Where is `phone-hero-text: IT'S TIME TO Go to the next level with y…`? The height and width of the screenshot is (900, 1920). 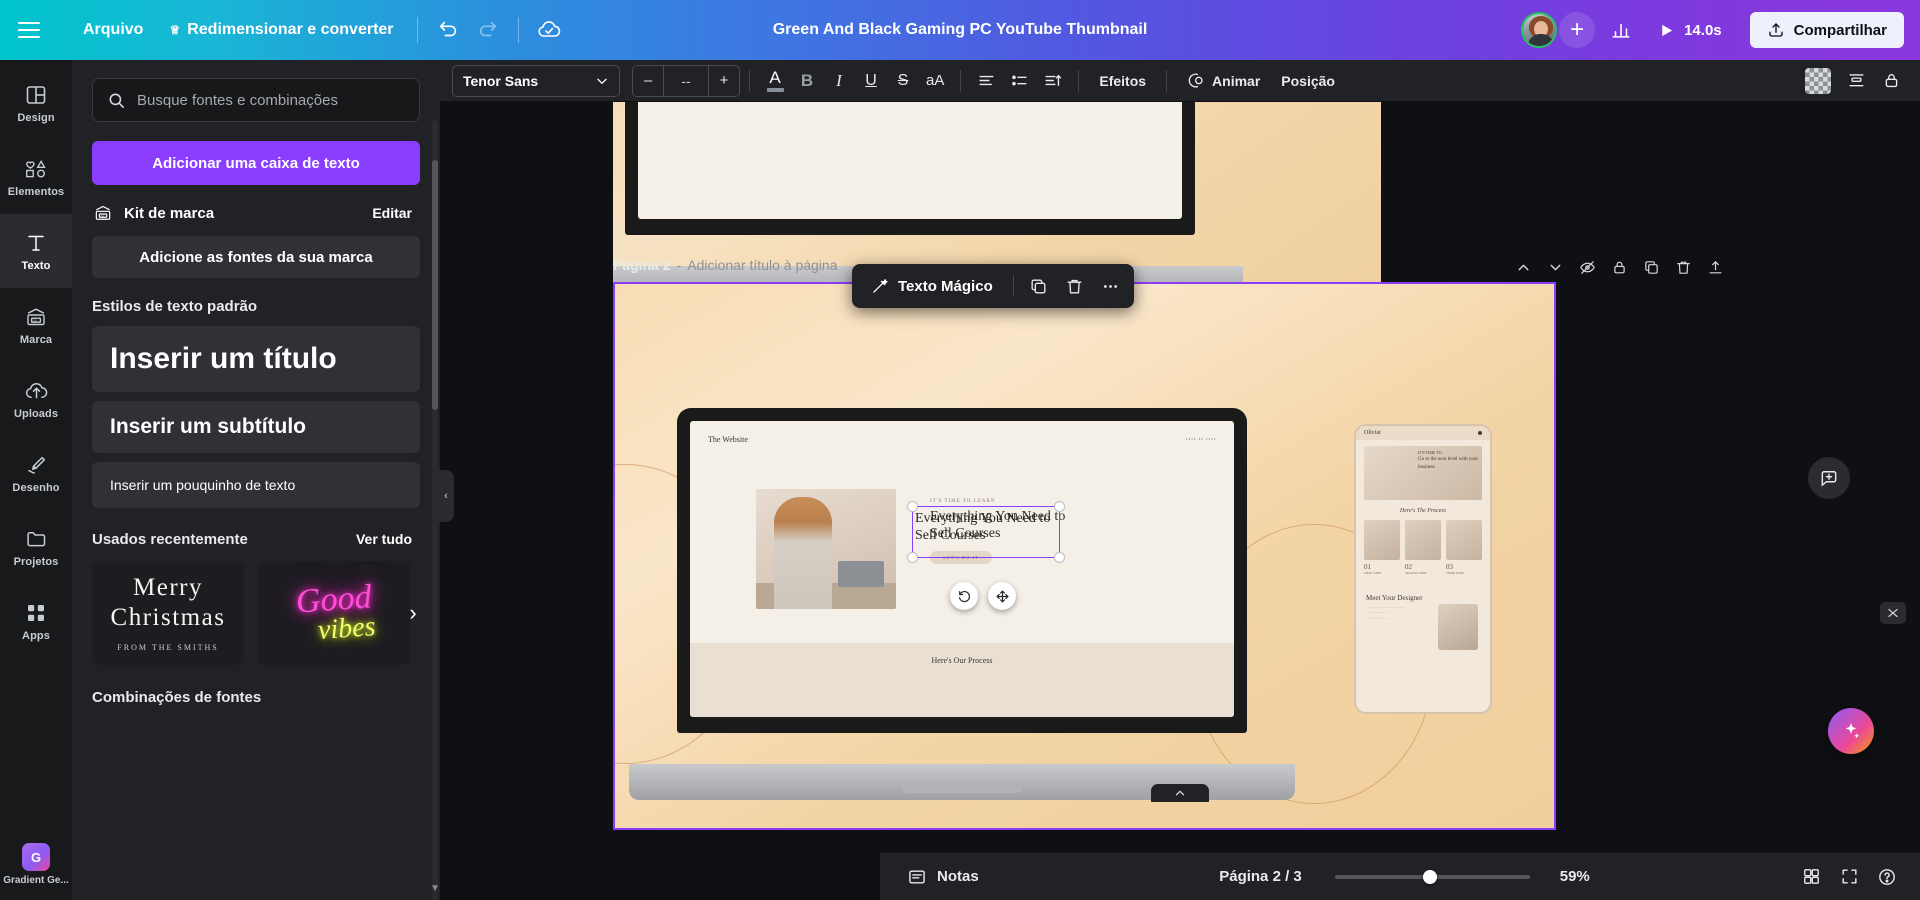
phone-hero-text: IT'S TIME TO Go to the next level with y… is located at coordinates (1450, 460).